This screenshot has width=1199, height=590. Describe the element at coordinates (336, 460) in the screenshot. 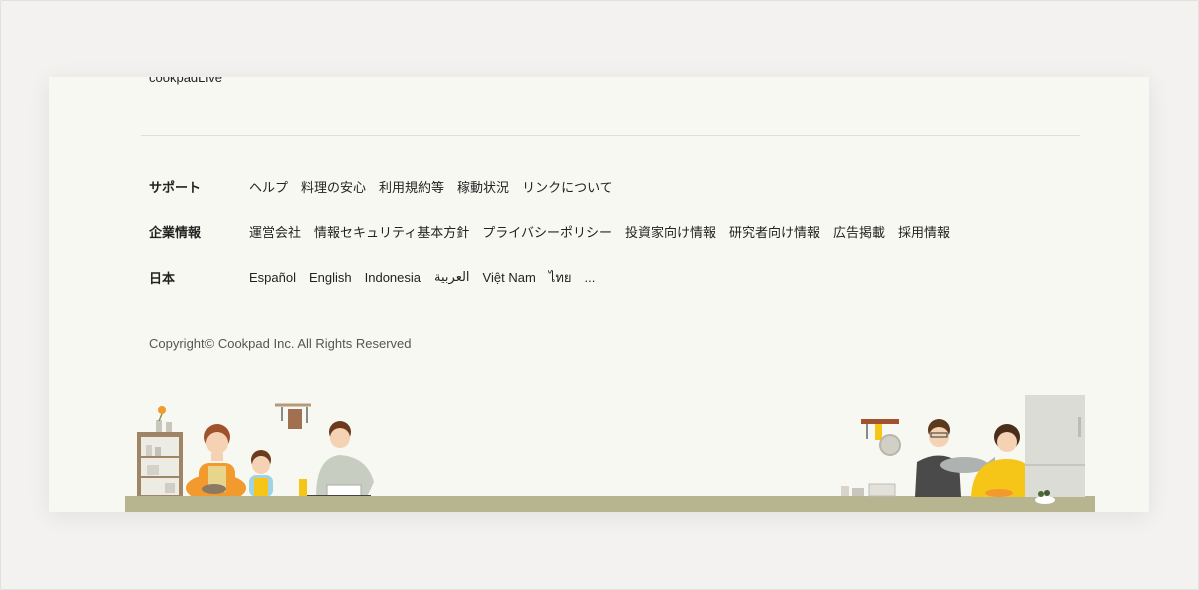

I see `man-cooking-illustration` at that location.